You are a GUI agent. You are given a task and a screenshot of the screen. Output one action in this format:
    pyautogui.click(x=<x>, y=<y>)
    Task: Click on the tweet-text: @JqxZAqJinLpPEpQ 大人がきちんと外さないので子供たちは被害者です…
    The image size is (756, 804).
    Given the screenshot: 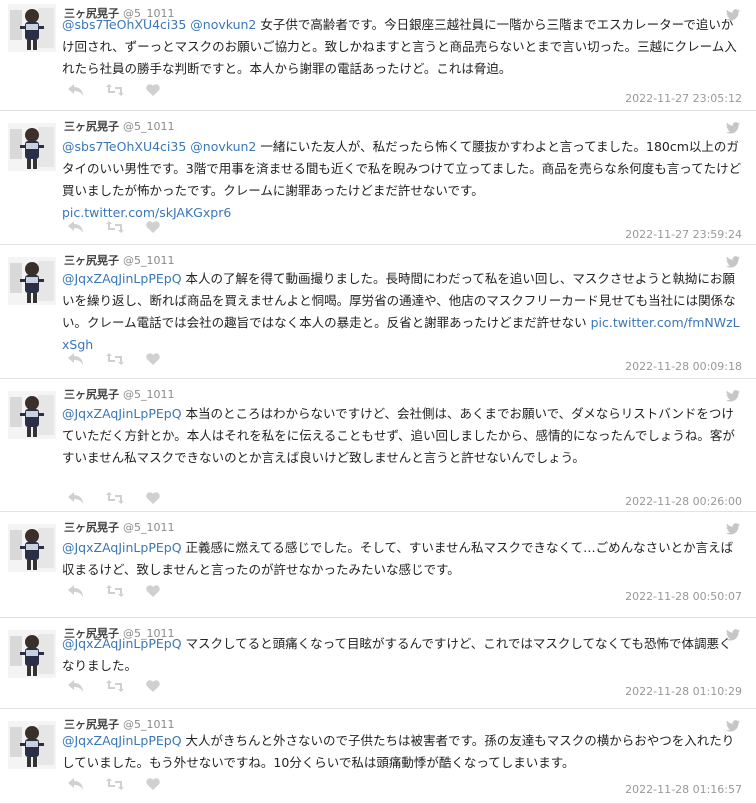 What is the action you would take?
    pyautogui.click(x=402, y=752)
    